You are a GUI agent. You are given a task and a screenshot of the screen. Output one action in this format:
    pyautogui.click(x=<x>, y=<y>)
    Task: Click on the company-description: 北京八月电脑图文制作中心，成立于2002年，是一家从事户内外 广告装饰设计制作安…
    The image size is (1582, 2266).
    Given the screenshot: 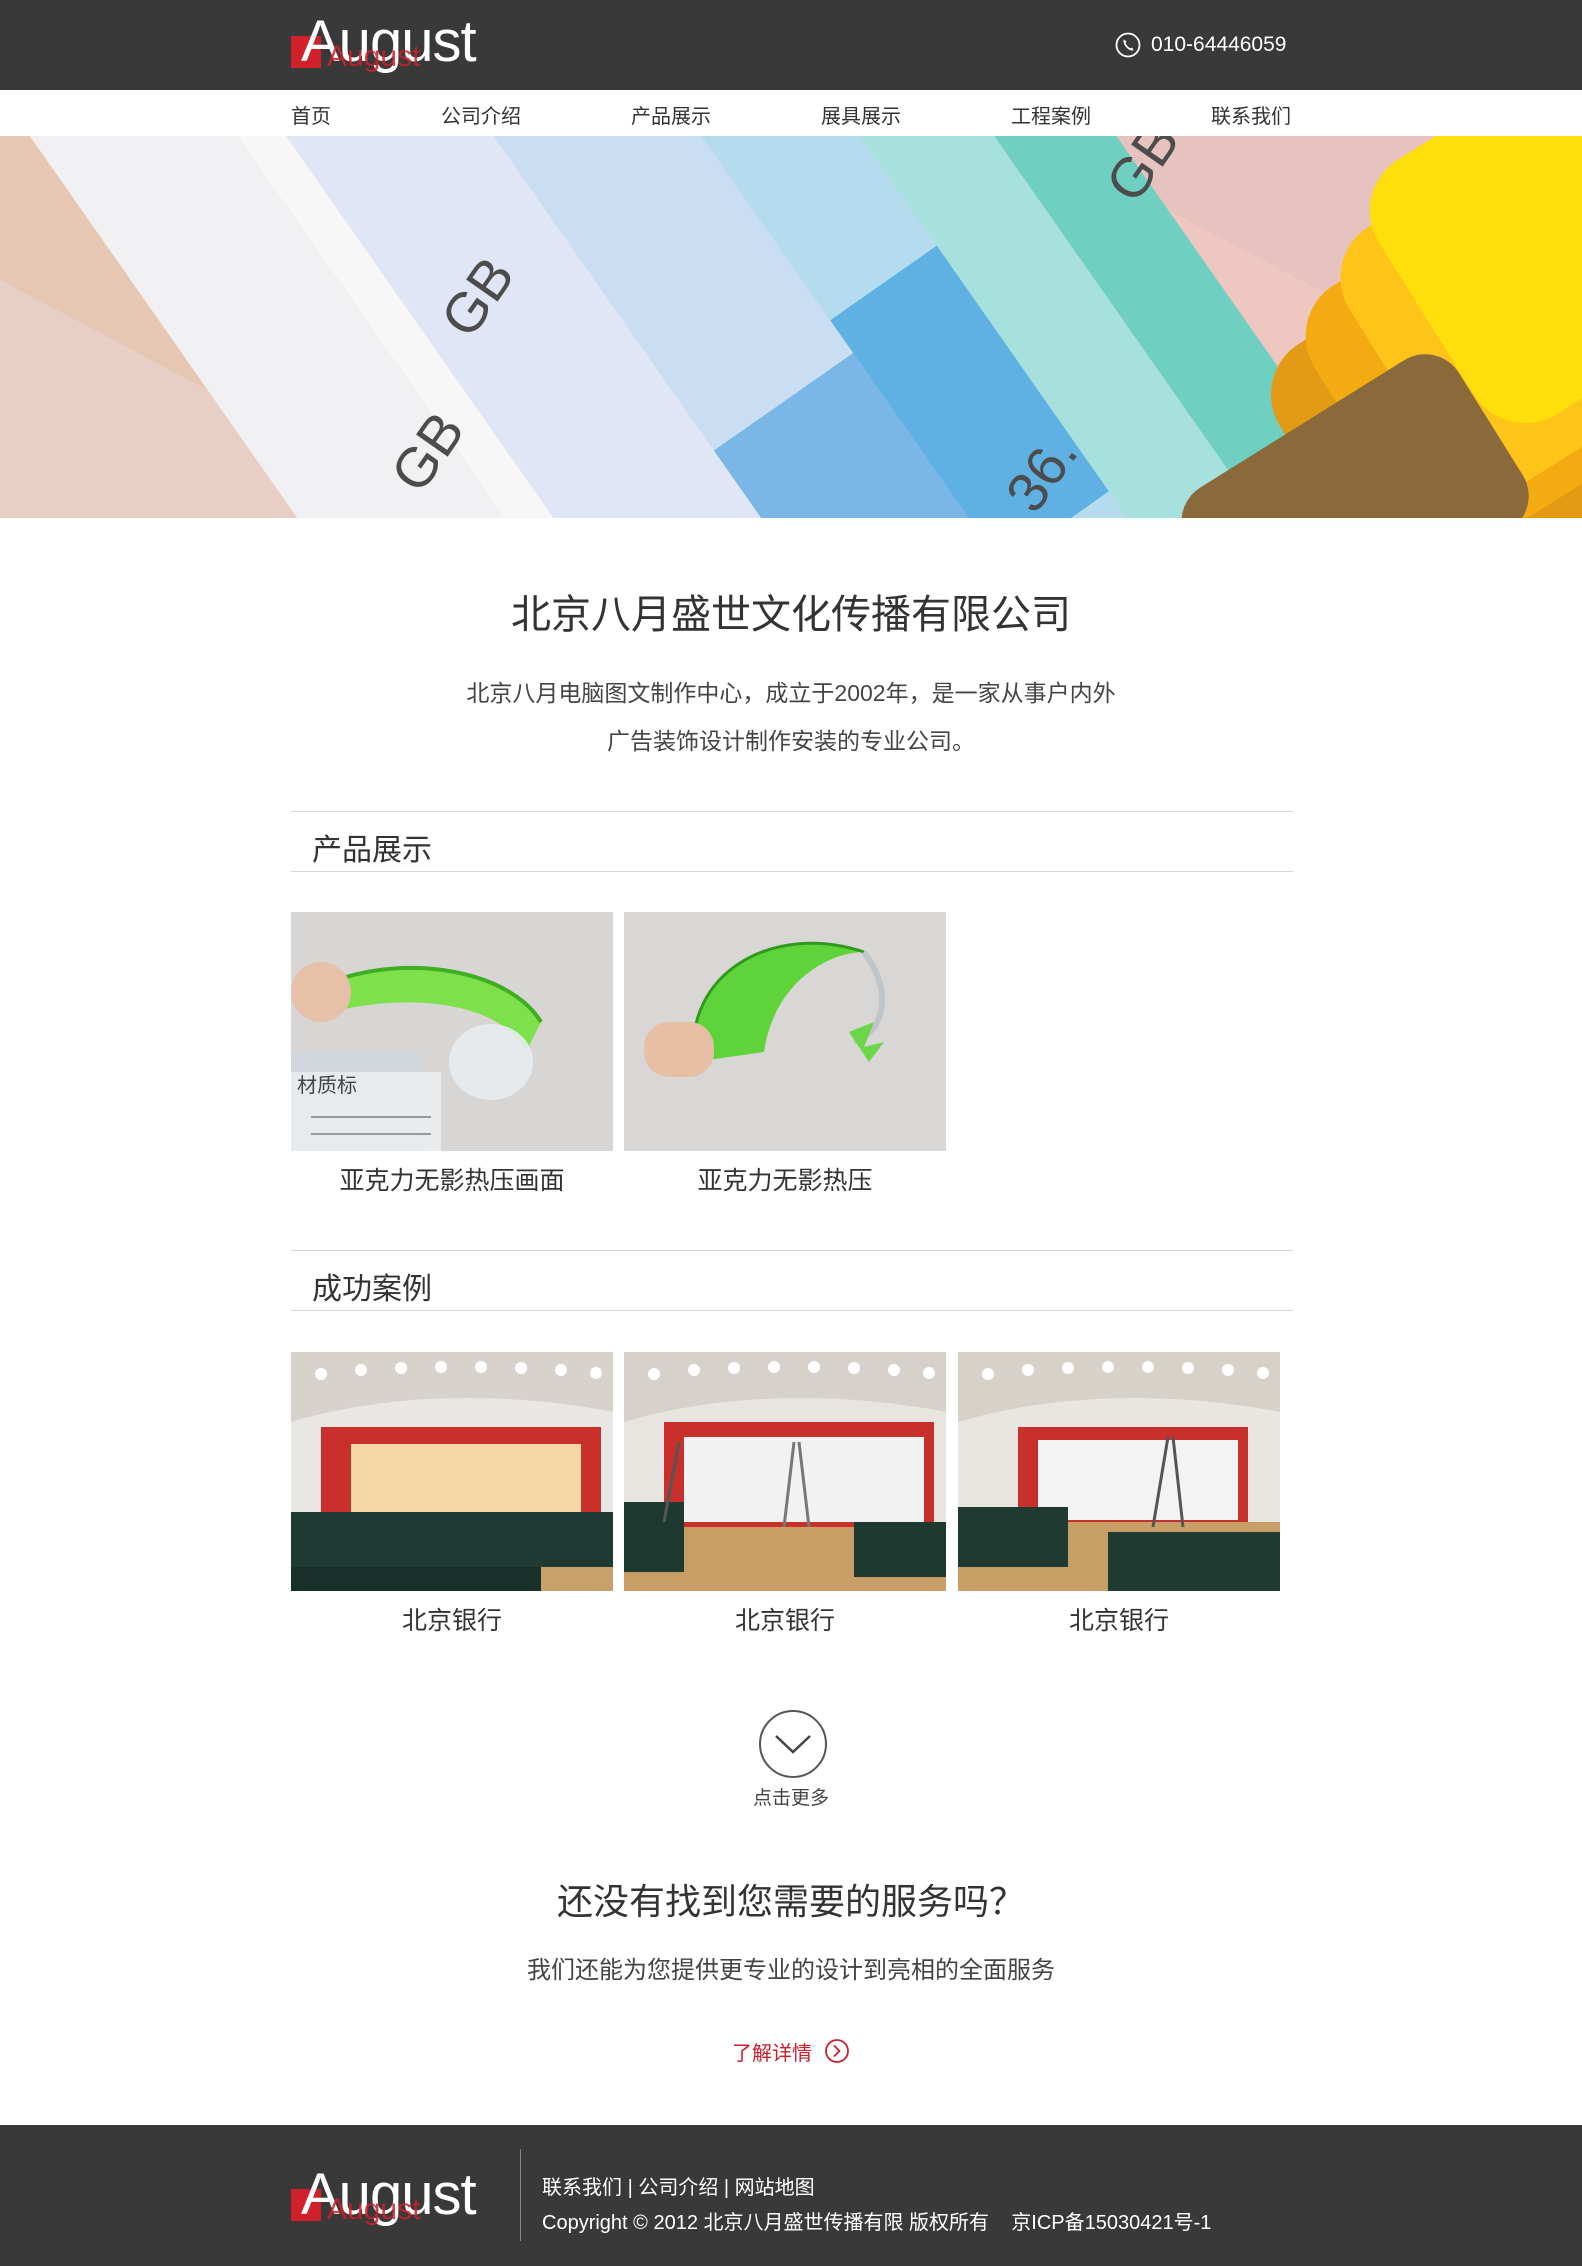 What is the action you would take?
    pyautogui.click(x=791, y=717)
    